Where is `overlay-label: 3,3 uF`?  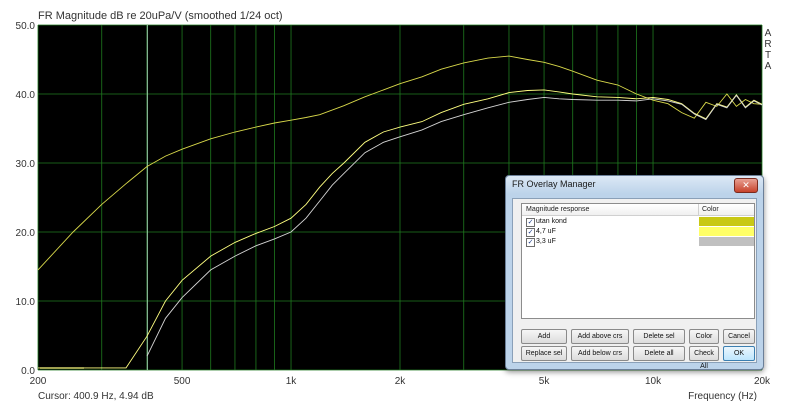
overlay-label: 3,3 uF is located at coordinates (546, 241).